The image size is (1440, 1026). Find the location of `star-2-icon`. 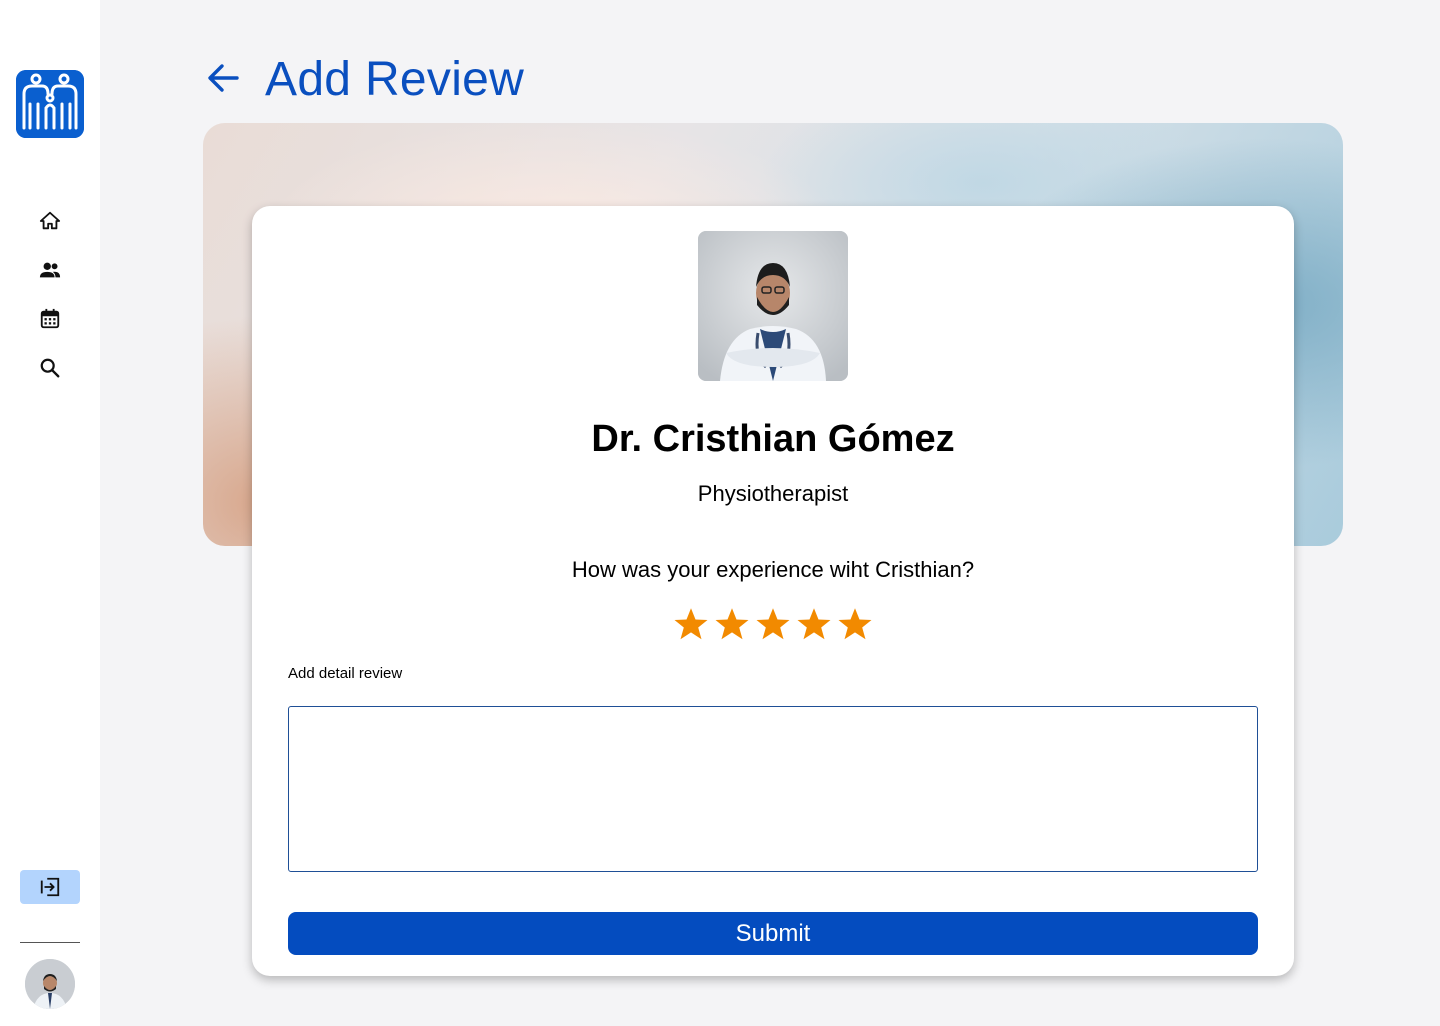

star-2-icon is located at coordinates (732, 624).